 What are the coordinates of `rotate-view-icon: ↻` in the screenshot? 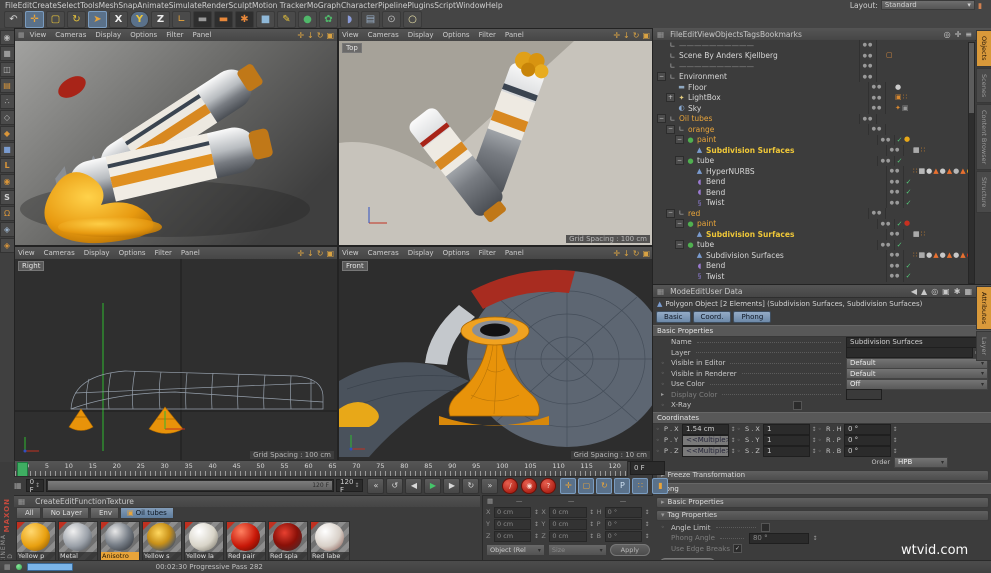 It's located at (320, 253).